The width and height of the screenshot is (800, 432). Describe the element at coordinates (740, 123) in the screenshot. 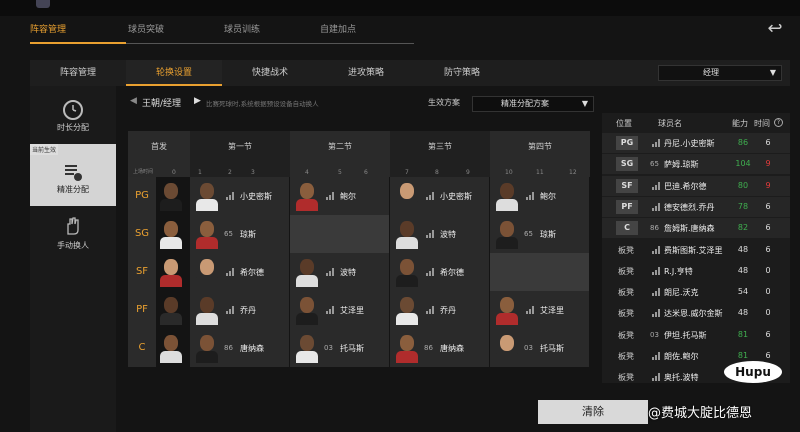

I see `roster-header-rating: 能力` at that location.